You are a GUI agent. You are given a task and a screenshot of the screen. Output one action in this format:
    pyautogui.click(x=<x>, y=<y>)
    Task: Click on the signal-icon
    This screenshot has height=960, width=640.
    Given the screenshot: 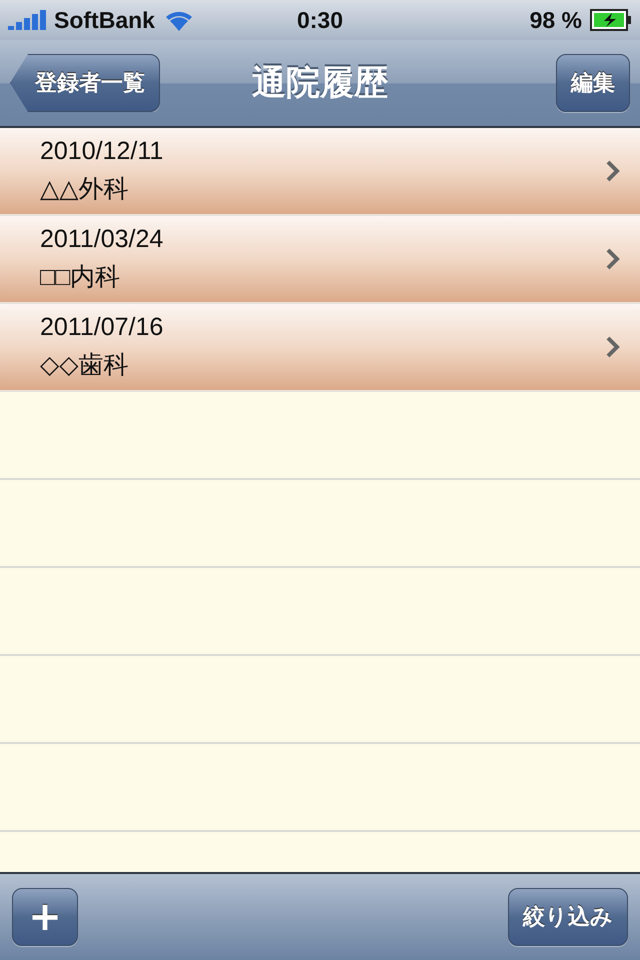 What is the action you would take?
    pyautogui.click(x=27, y=20)
    